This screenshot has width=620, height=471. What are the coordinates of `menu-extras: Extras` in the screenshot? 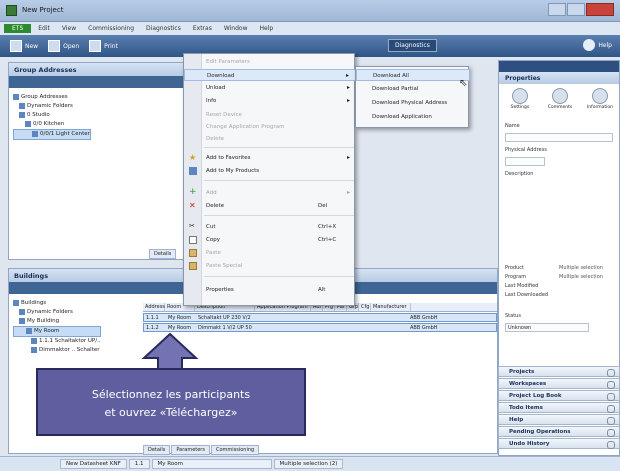 It's located at (202, 28).